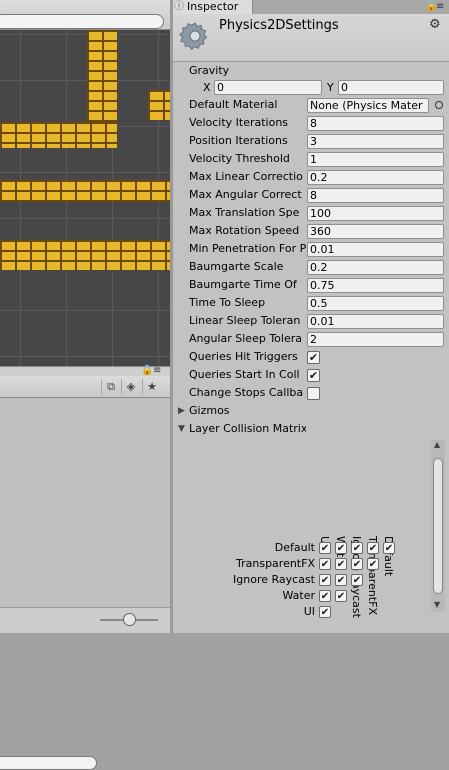 Image resolution: width=449 pixels, height=770 pixels. I want to click on scroll-up-arrow-icon: ▲, so click(437, 444).